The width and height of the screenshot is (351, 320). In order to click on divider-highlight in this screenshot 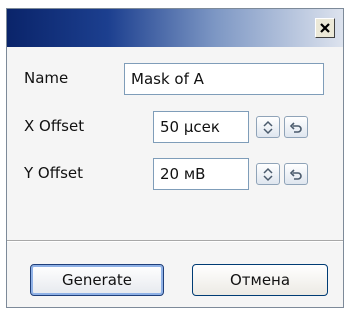, I will do `click(175, 241)`.